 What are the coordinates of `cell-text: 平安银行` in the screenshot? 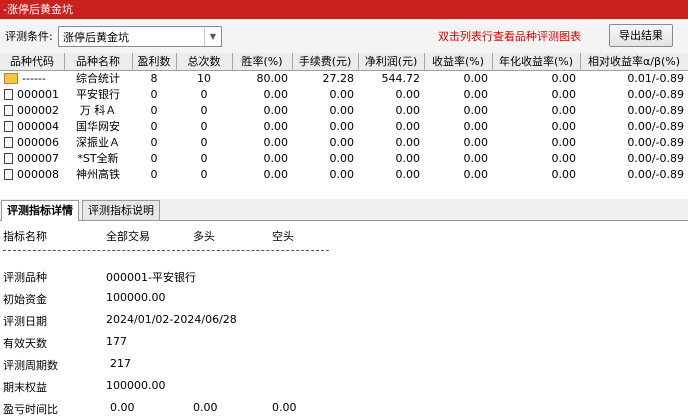 It's located at (98, 94).